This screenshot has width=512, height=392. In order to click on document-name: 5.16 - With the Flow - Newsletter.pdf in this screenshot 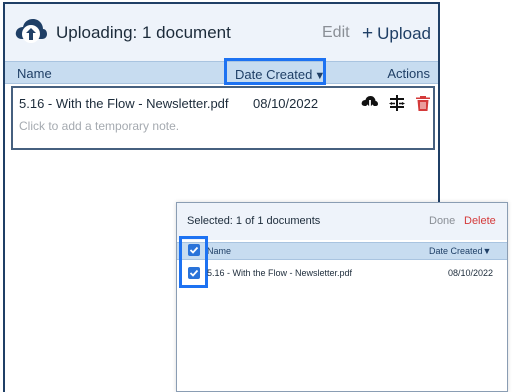, I will do `click(124, 103)`.